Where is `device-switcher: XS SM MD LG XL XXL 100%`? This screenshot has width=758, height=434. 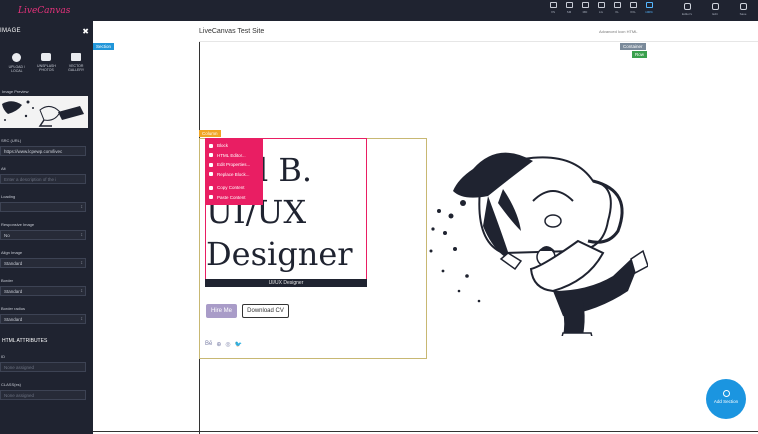 device-switcher: XS SM MD LG XL XXL 100% is located at coordinates (601, 8).